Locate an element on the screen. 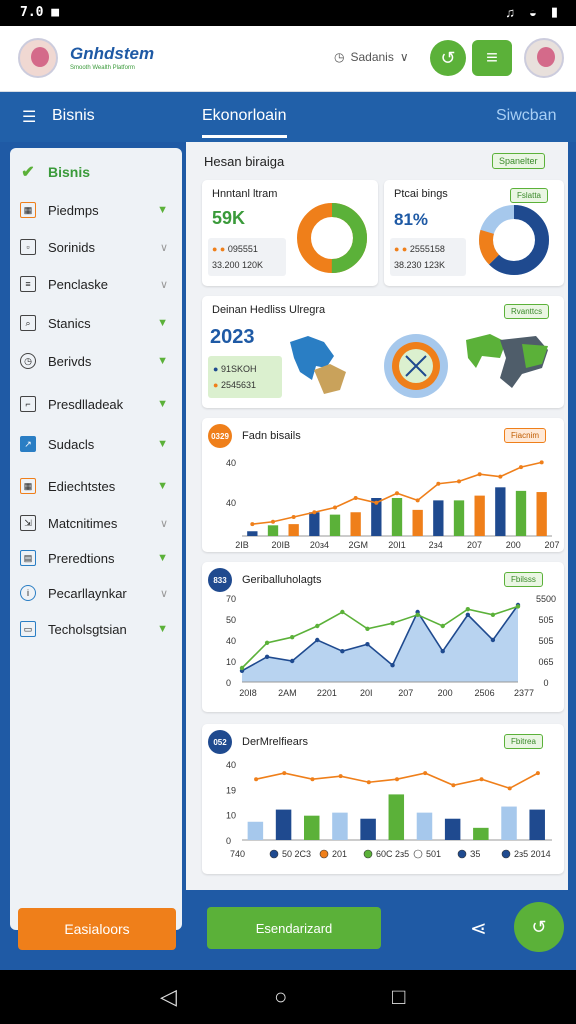 The height and width of the screenshot is (1024, 576). legend-label: 50 2C3 is located at coordinates (296, 854).